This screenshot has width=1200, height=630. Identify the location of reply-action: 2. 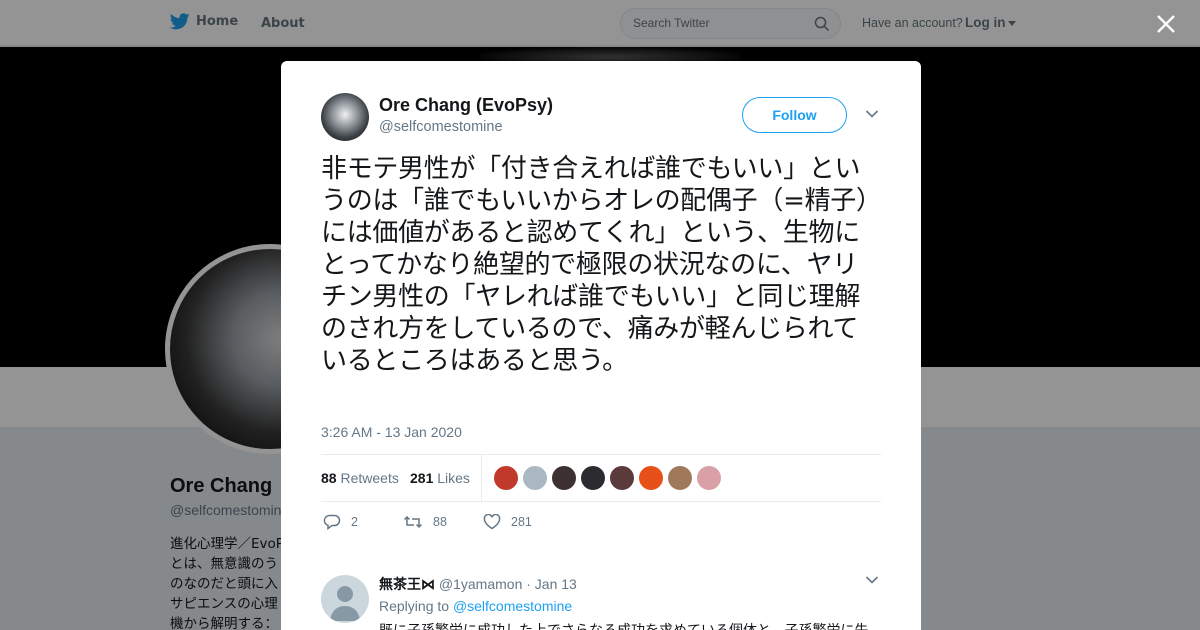
(340, 522).